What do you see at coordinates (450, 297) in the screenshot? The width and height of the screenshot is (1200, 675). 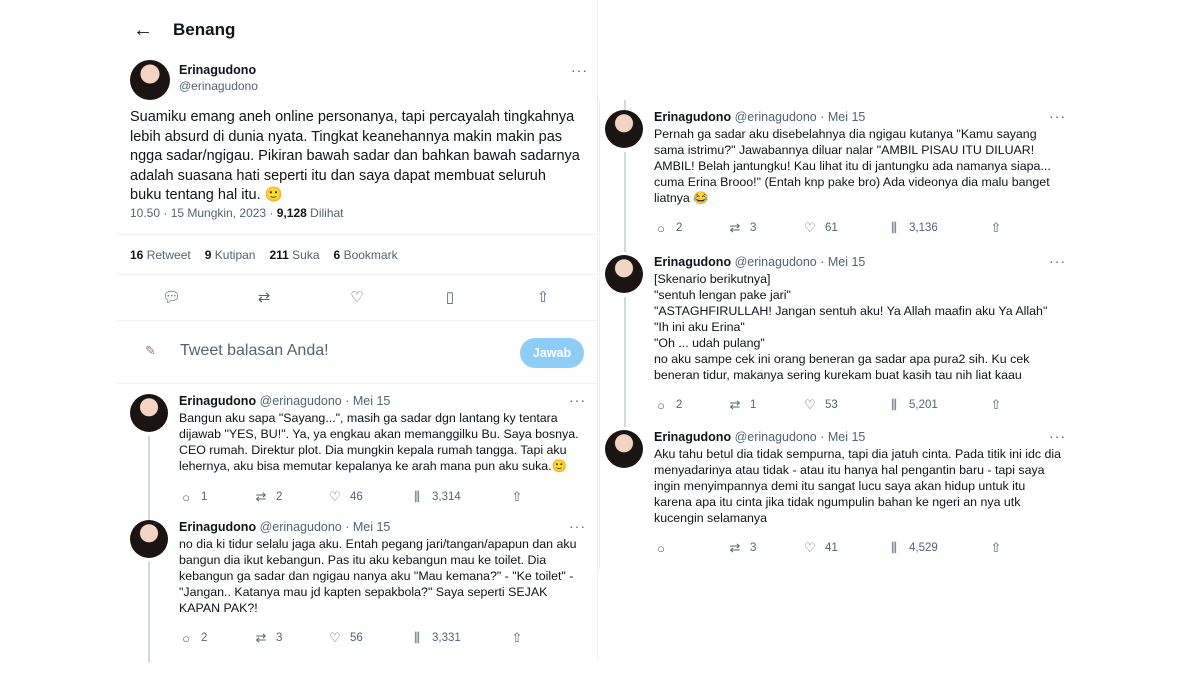 I see `bookmark-icon: ▯` at bounding box center [450, 297].